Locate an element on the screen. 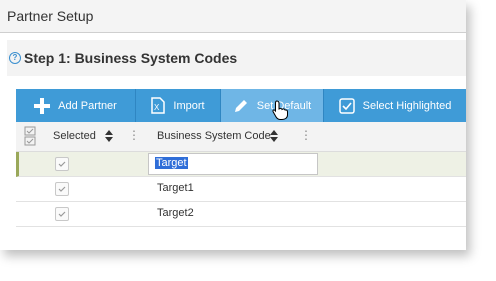 The image size is (496, 281). plus-icon is located at coordinates (42, 105).